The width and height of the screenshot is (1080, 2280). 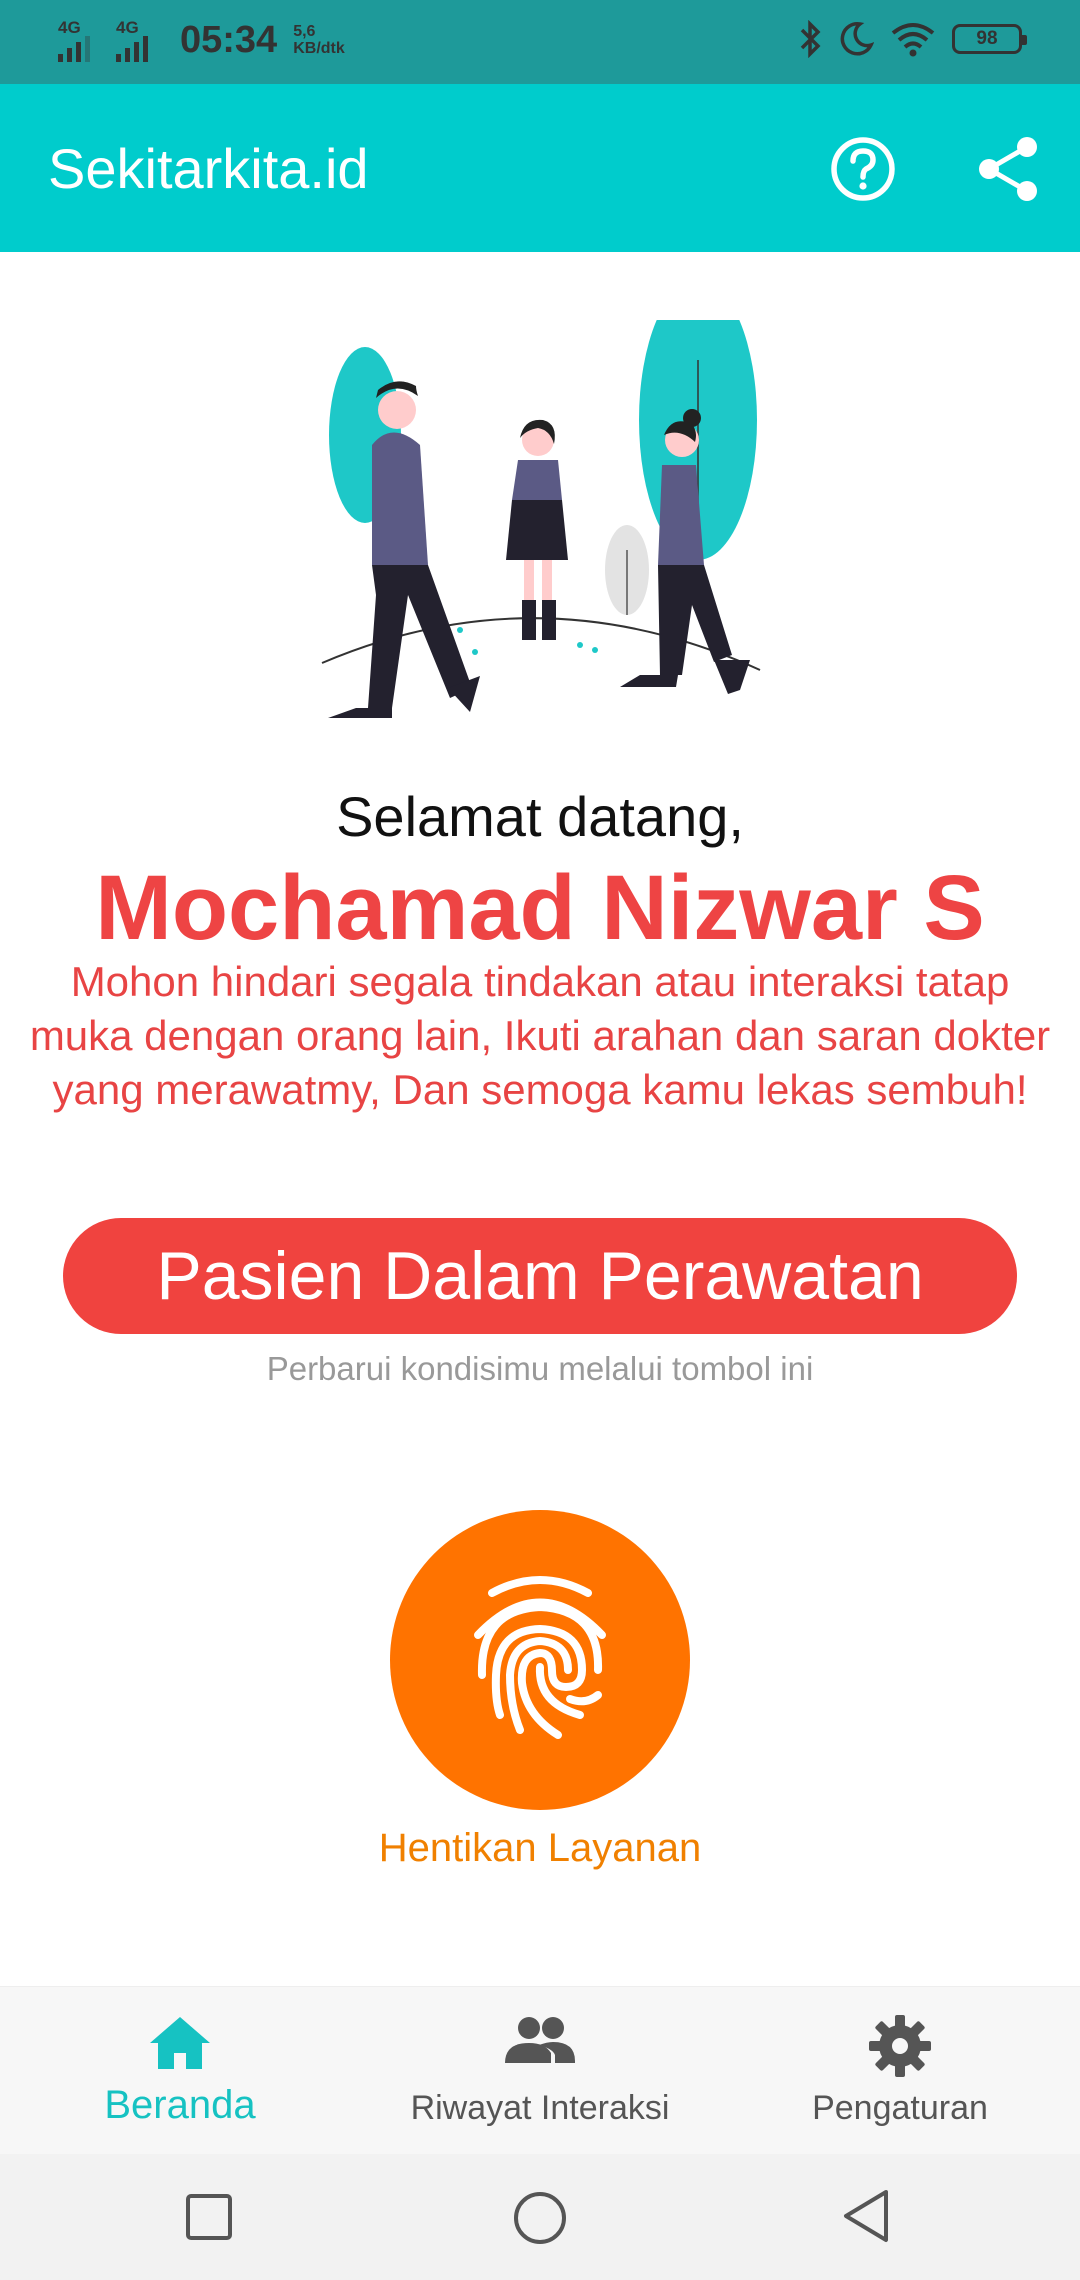 I want to click on home-circle-icon, so click(x=540, y=2218).